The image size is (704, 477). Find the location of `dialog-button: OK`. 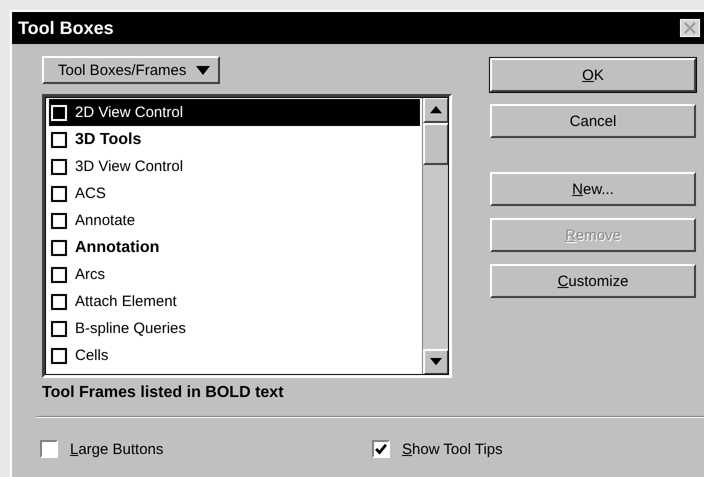

dialog-button: OK is located at coordinates (593, 75).